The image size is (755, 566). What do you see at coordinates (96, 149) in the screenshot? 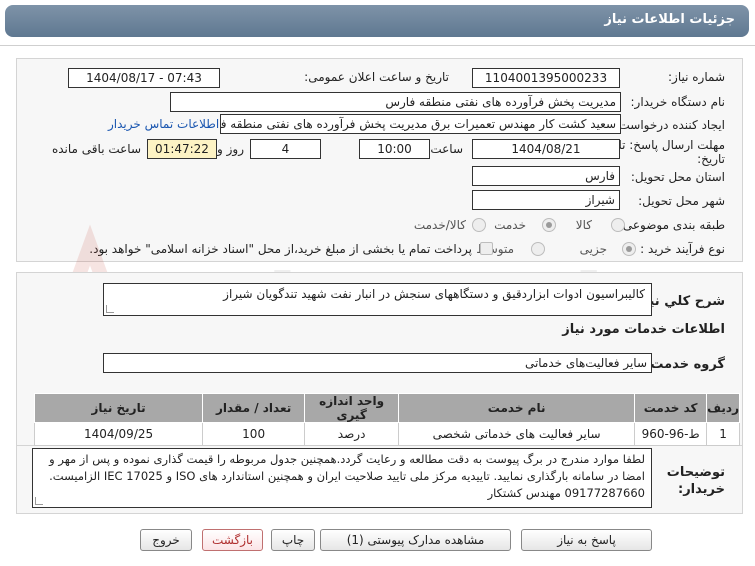
I see `remaining-time-label: ساعت باقی مانده` at bounding box center [96, 149].